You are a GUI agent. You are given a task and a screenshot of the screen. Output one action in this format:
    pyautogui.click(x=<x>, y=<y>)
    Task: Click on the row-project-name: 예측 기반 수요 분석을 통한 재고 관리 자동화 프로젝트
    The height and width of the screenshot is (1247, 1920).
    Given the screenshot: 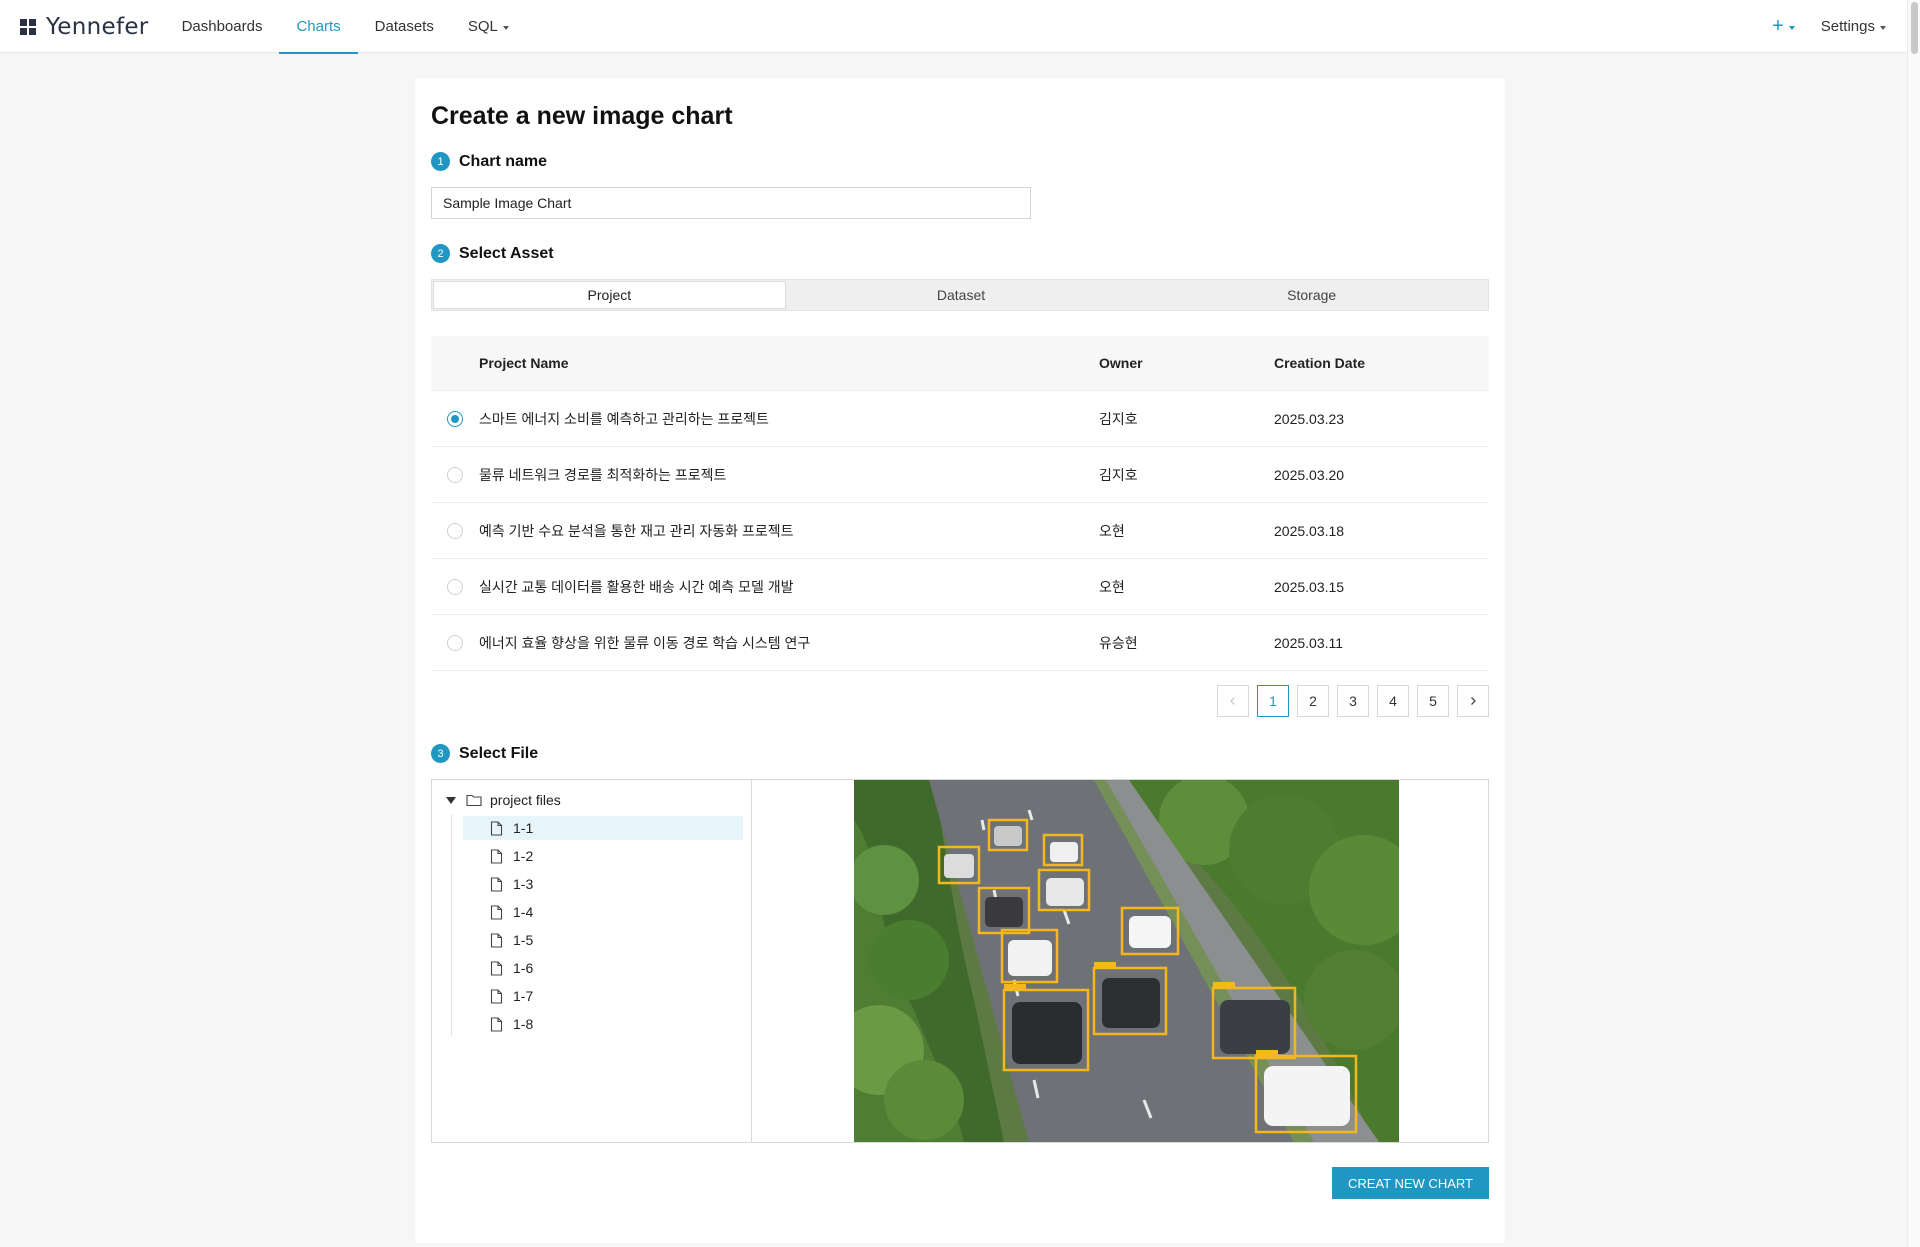 What is the action you would take?
    pyautogui.click(x=636, y=530)
    